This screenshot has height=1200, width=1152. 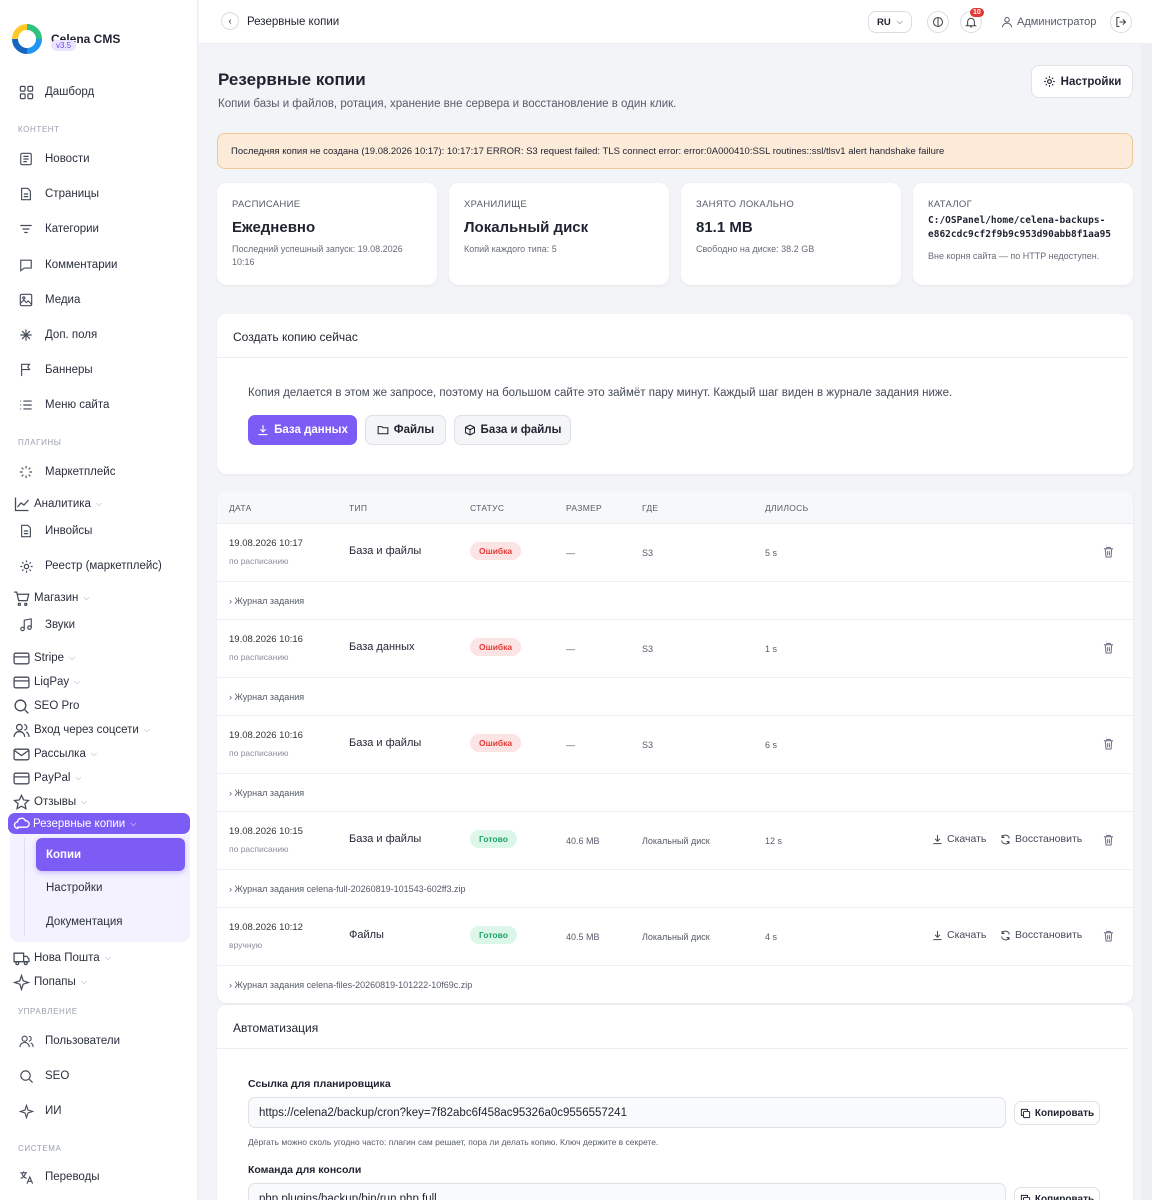 I want to click on subnav-item-copies: Копии, so click(x=110, y=854).